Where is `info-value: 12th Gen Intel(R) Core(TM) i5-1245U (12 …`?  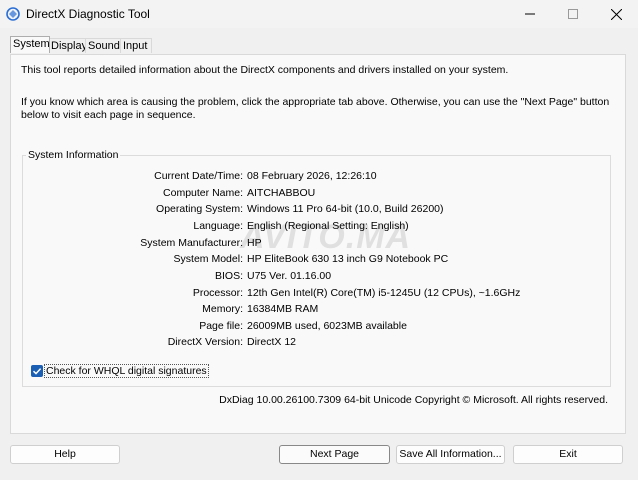 info-value: 12th Gen Intel(R) Core(TM) i5-1245U (12 … is located at coordinates (384, 293).